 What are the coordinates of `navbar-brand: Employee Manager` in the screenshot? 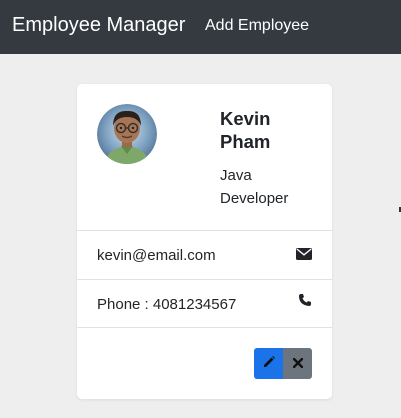 It's located at (98, 25).